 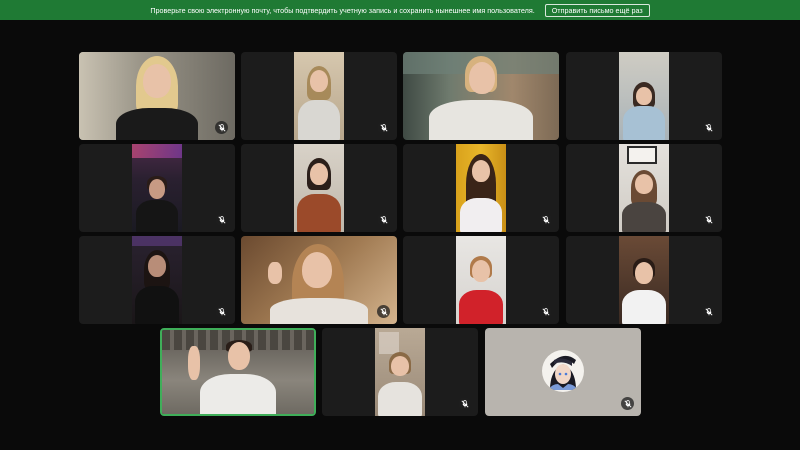 I want to click on active-speaker-tile, so click(x=238, y=372).